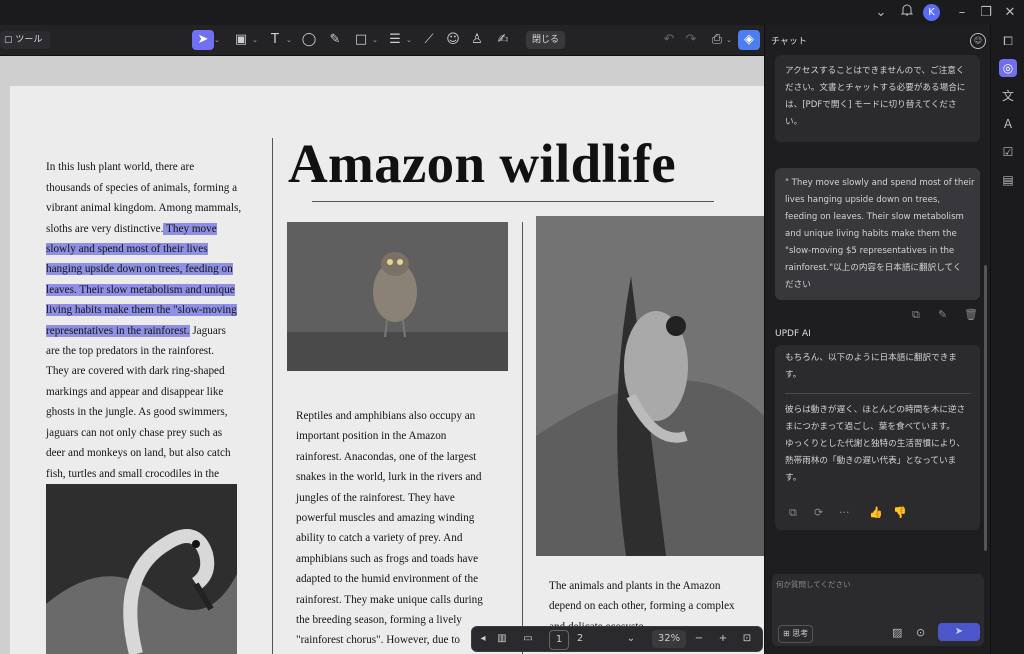  Describe the element at coordinates (141, 569) in the screenshot. I see `flamingo-image` at that location.